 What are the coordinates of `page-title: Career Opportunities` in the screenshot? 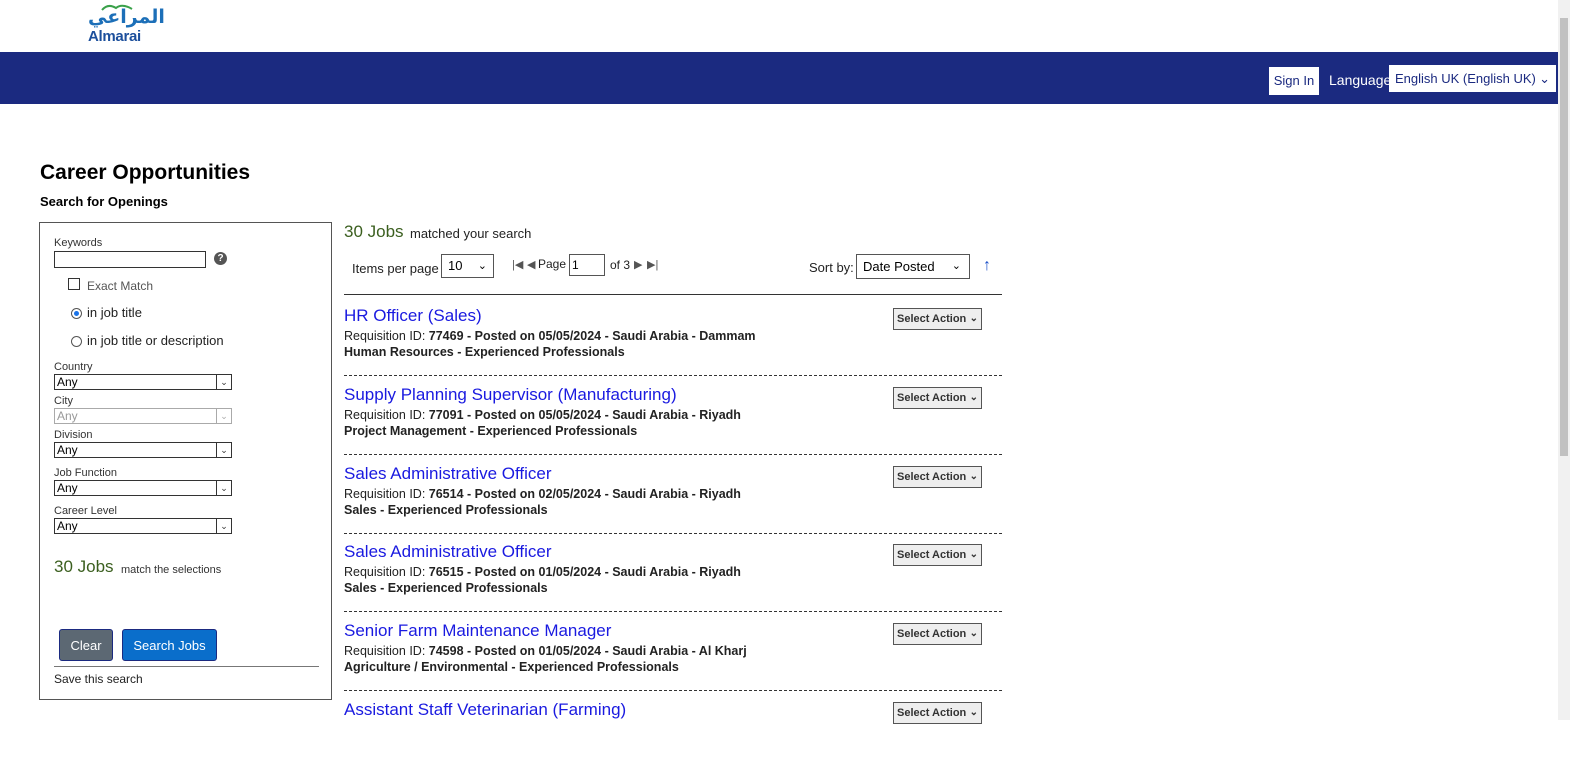 It's located at (145, 172).